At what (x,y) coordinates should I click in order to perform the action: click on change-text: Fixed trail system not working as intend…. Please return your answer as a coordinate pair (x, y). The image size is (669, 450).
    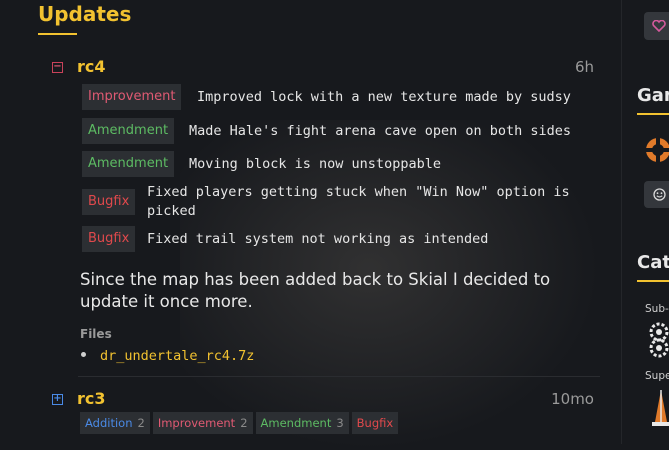
    Looking at the image, I should click on (318, 239).